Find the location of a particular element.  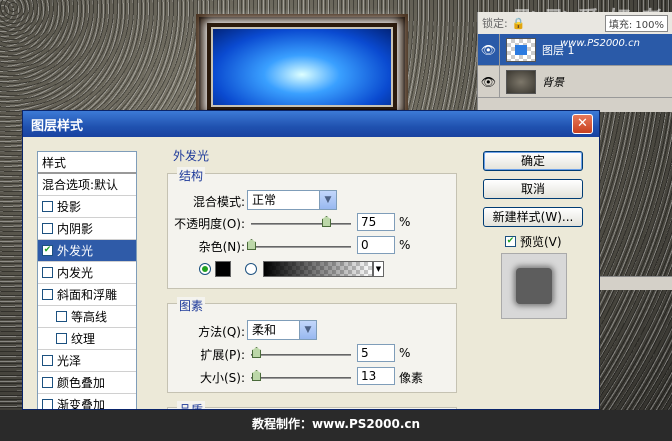

size-slider-track is located at coordinates (301, 378).